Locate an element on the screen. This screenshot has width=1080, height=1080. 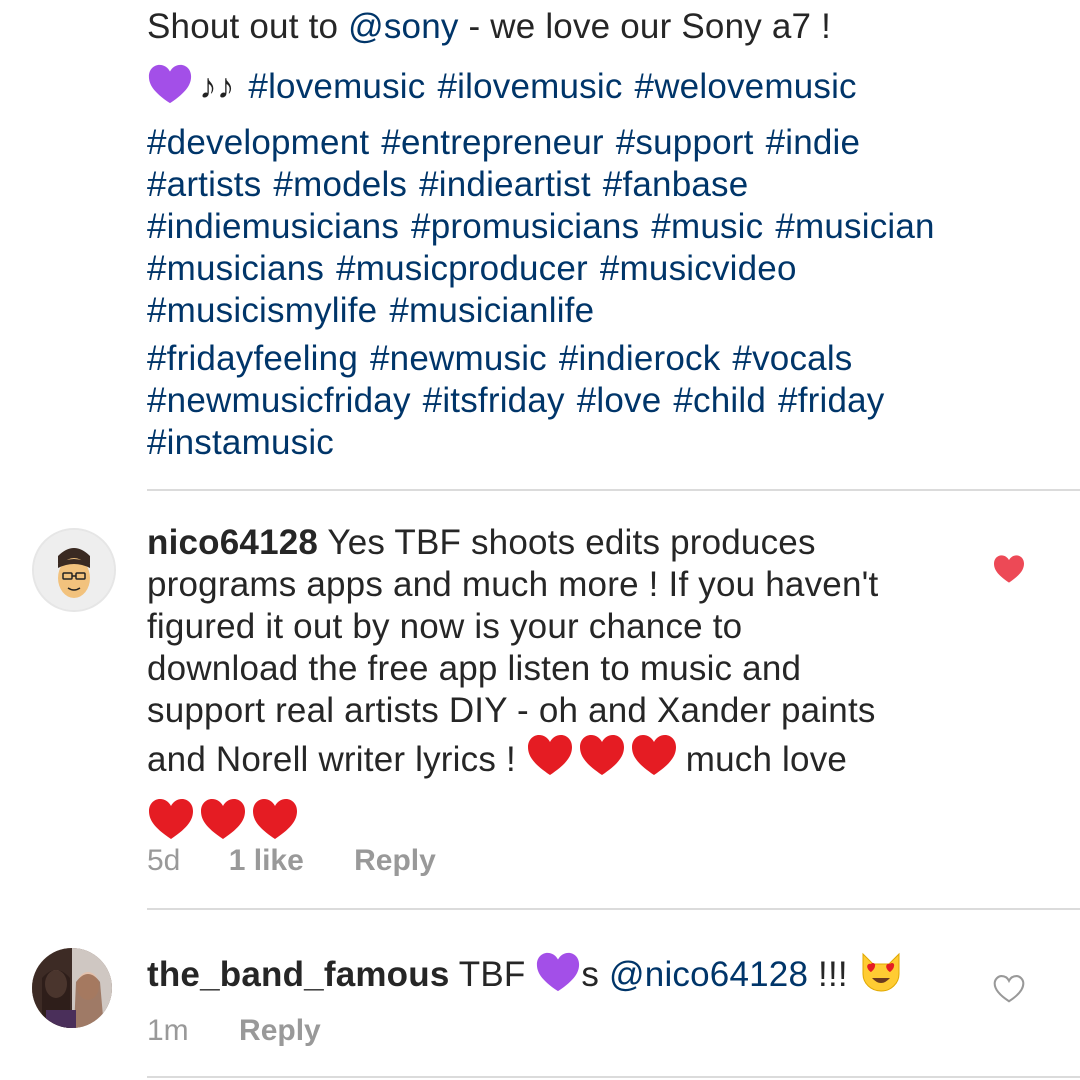
caption-text: Shout out to is located at coordinates (248, 26).